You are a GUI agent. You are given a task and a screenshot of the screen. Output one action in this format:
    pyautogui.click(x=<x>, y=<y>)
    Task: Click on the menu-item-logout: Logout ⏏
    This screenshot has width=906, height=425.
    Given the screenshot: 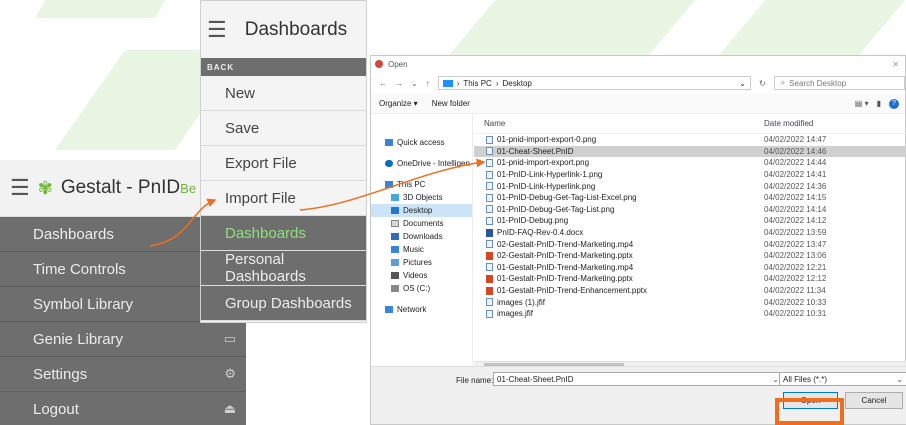 What is the action you would take?
    pyautogui.click(x=123, y=408)
    